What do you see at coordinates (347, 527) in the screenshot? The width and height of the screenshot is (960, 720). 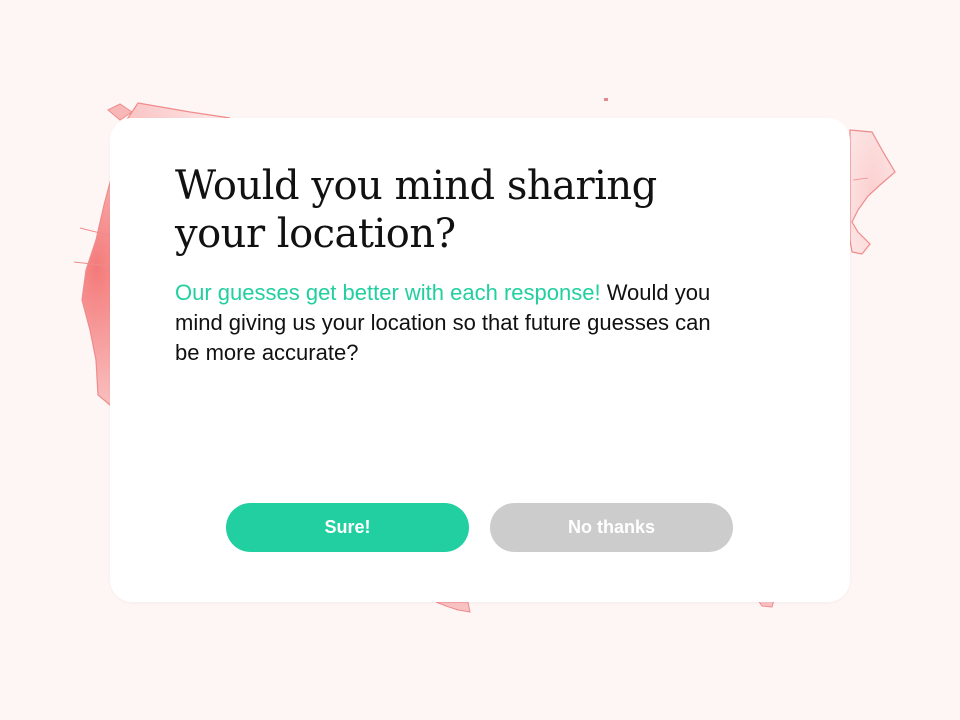 I see `sure-button: Sure!` at bounding box center [347, 527].